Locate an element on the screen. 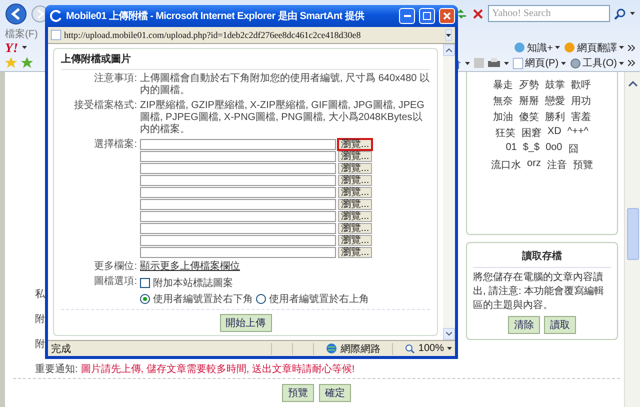  emoticon-link: 流口水 is located at coordinates (506, 165).